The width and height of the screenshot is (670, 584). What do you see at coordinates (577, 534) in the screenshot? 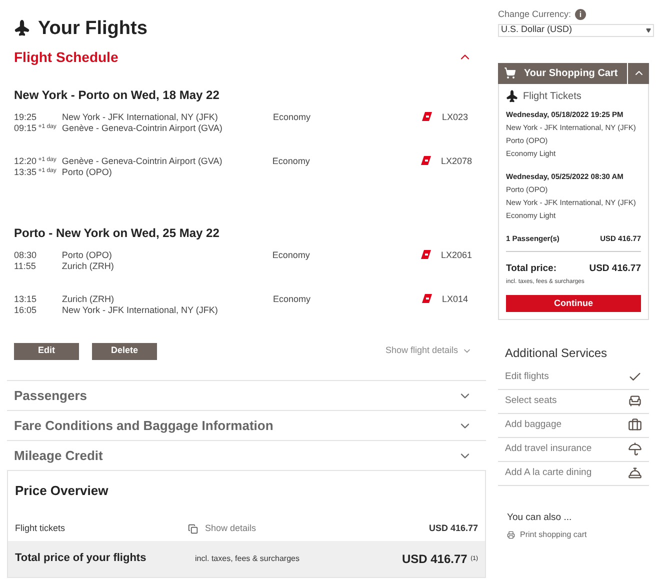
I see `print-link: Print shopping cart` at bounding box center [577, 534].